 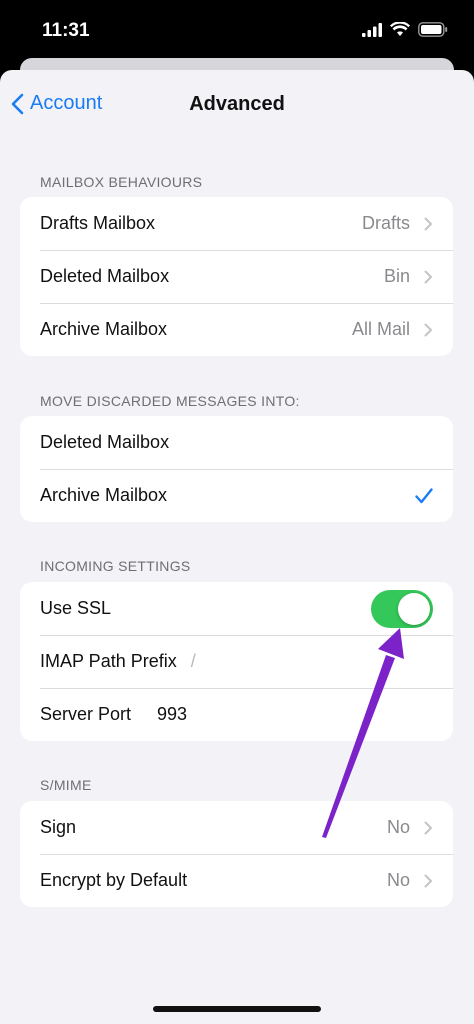 I want to click on checkmark-icon, so click(x=424, y=495).